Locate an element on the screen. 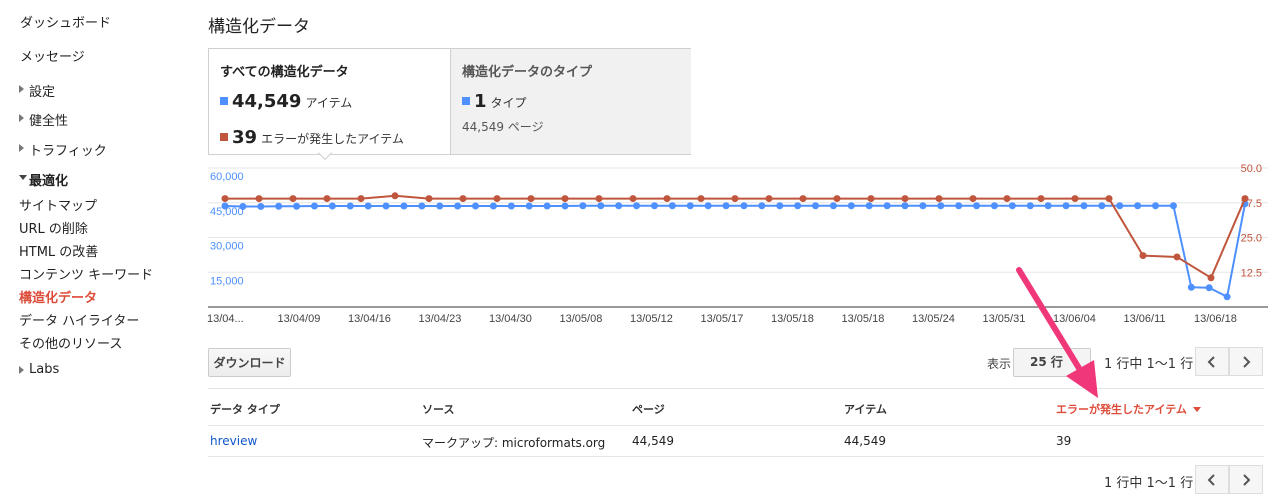 This screenshot has width=1287, height=499. x-tick-label: 13/04/16 is located at coordinates (369, 319).